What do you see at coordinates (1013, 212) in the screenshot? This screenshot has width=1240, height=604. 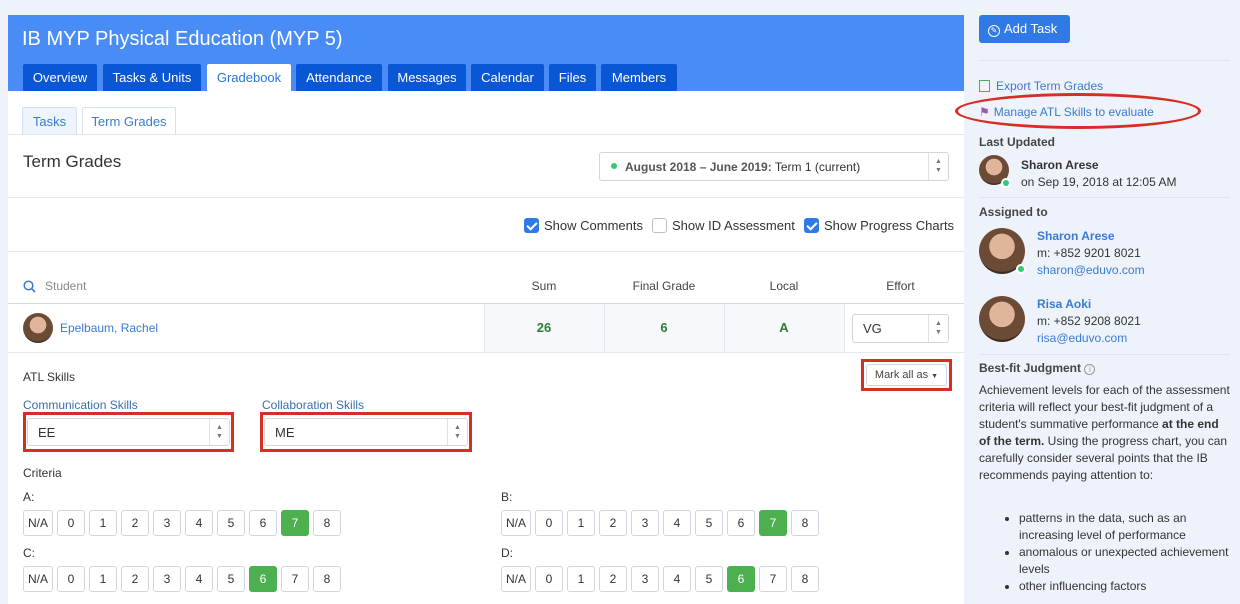 I see `assigned-to-heading: Assigned to` at bounding box center [1013, 212].